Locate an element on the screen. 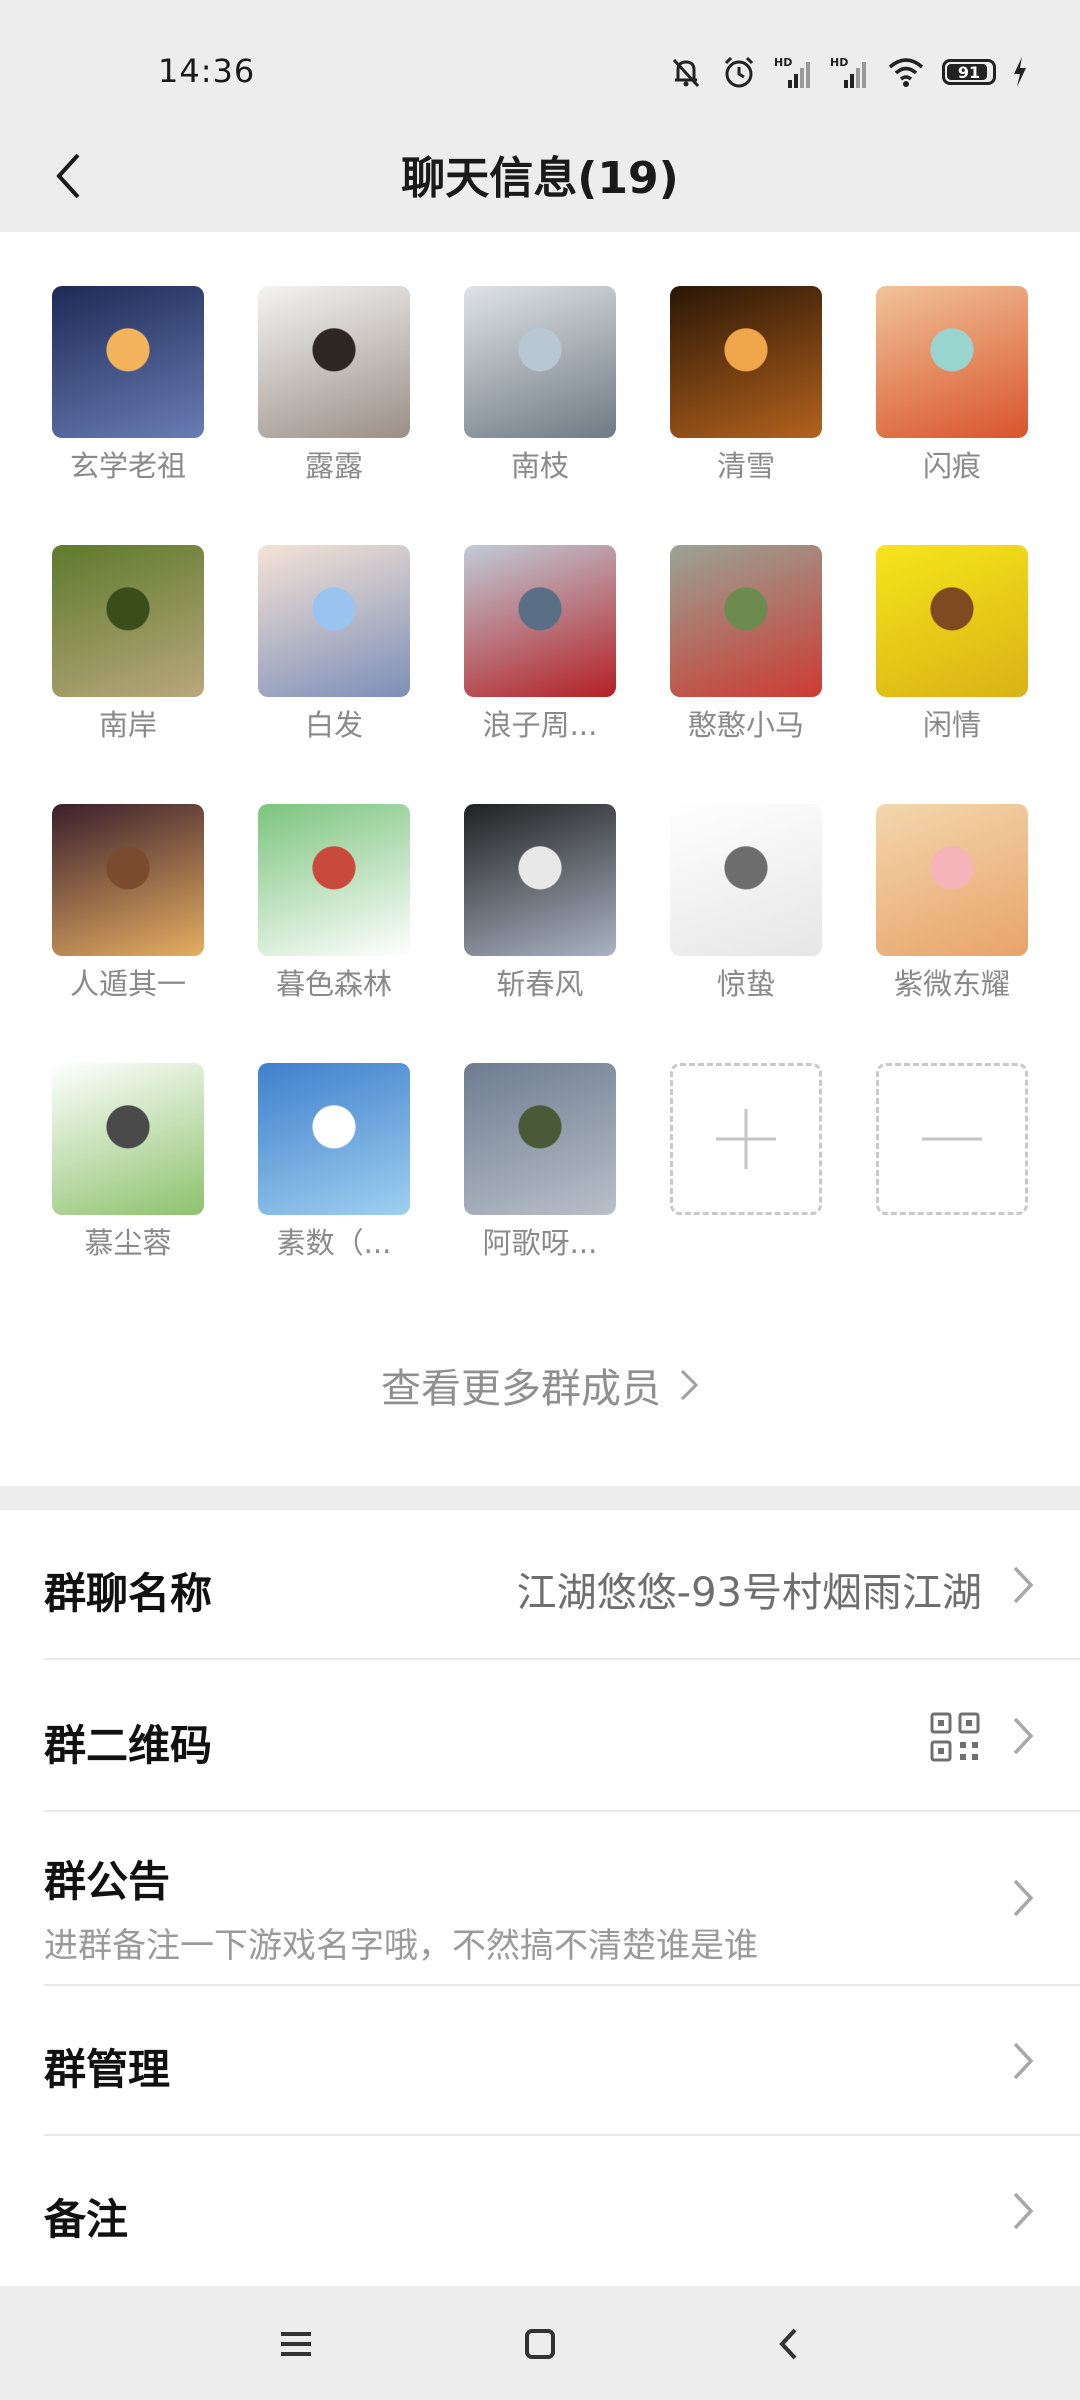  member-name: 慕尘蓉 is located at coordinates (128, 1243).